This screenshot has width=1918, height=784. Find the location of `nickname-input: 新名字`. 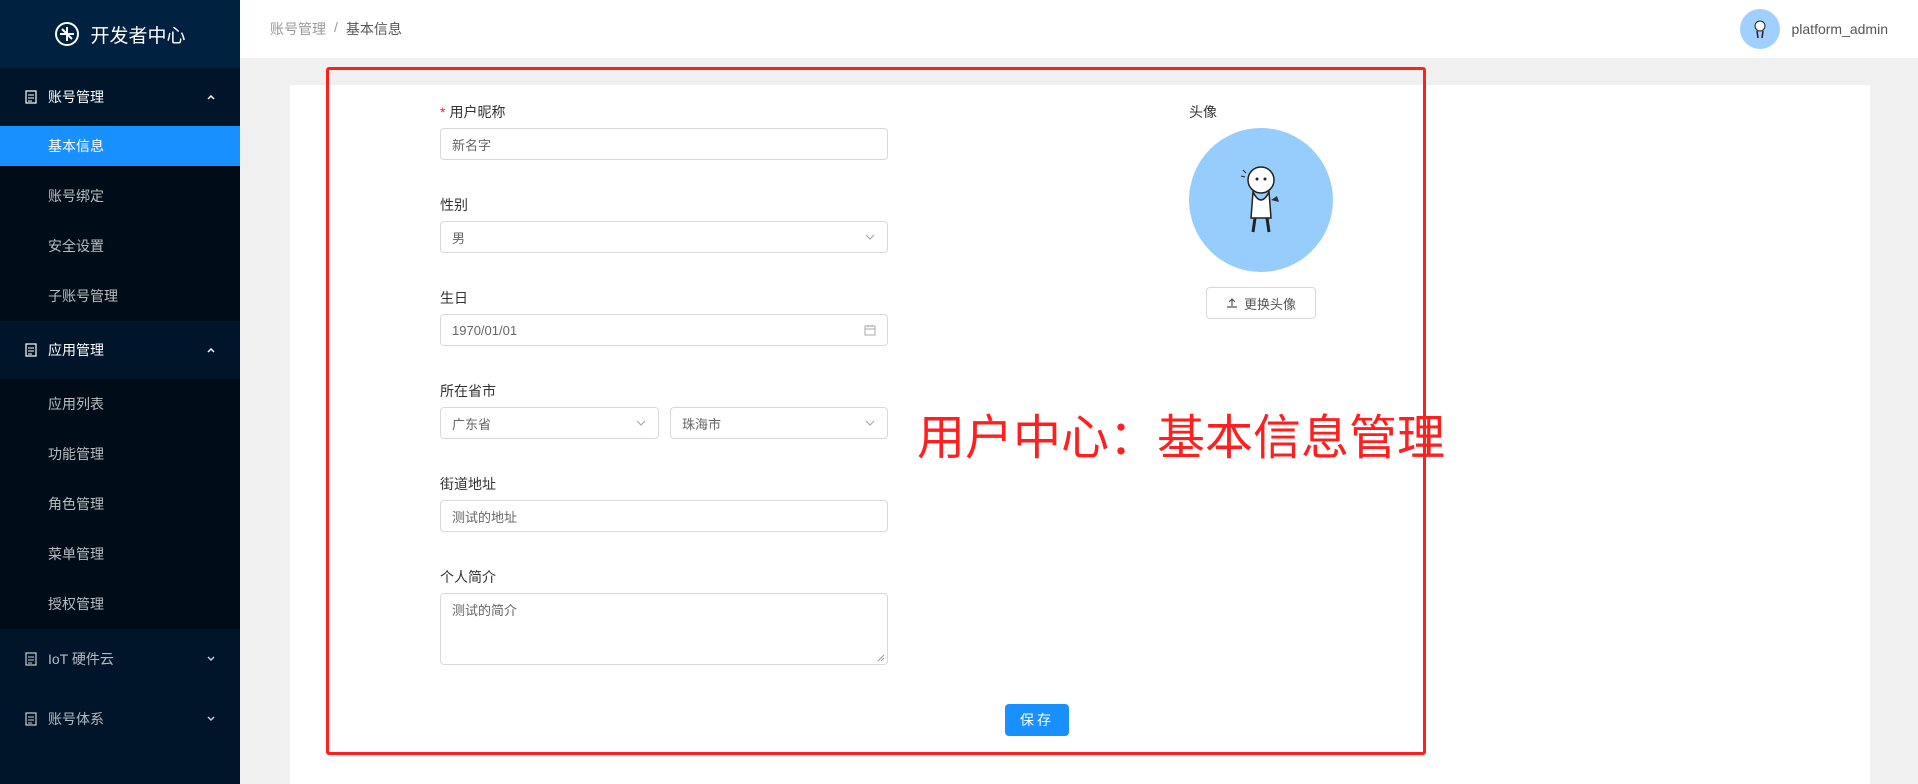

nickname-input: 新名字 is located at coordinates (664, 144).